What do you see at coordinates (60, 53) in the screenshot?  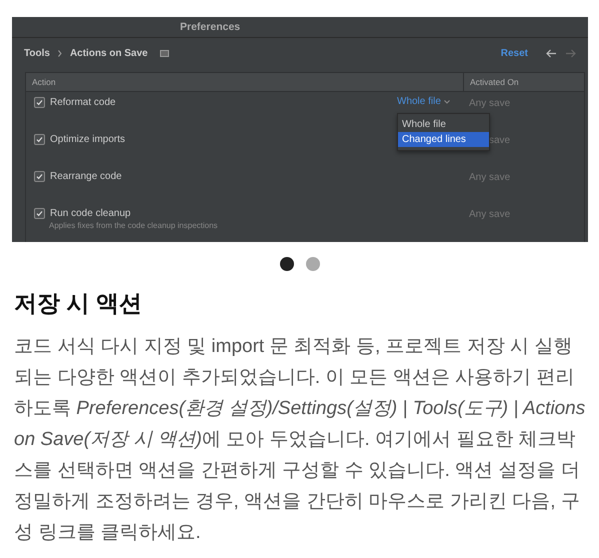 I see `chevron-icon` at bounding box center [60, 53].